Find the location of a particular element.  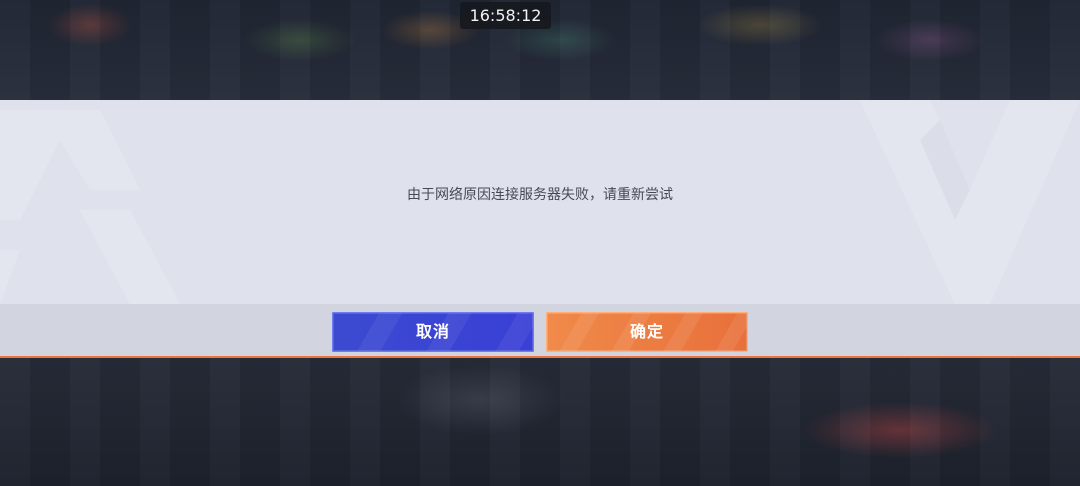

dialog-message: 由于网络原因连接服务器失败，请重新尝试 is located at coordinates (540, 195).